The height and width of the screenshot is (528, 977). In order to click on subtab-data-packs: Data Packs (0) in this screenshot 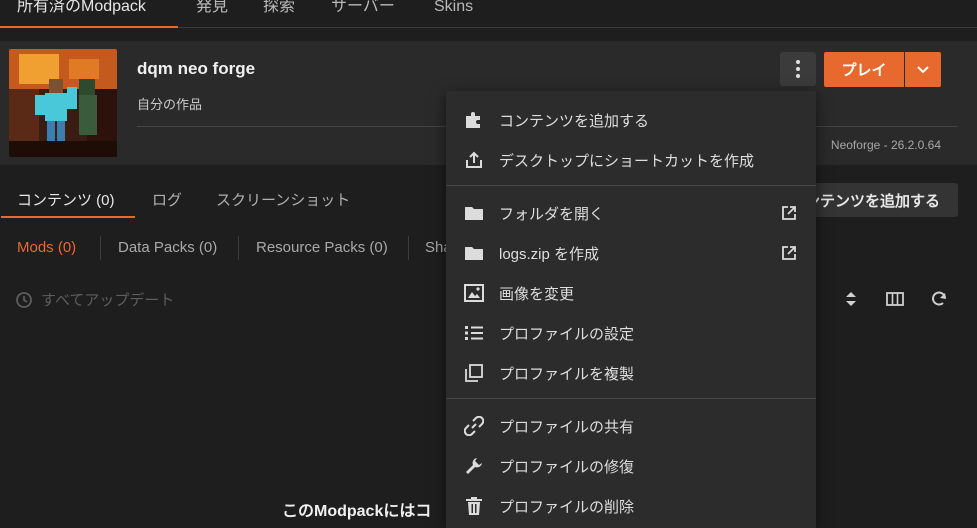, I will do `click(167, 247)`.